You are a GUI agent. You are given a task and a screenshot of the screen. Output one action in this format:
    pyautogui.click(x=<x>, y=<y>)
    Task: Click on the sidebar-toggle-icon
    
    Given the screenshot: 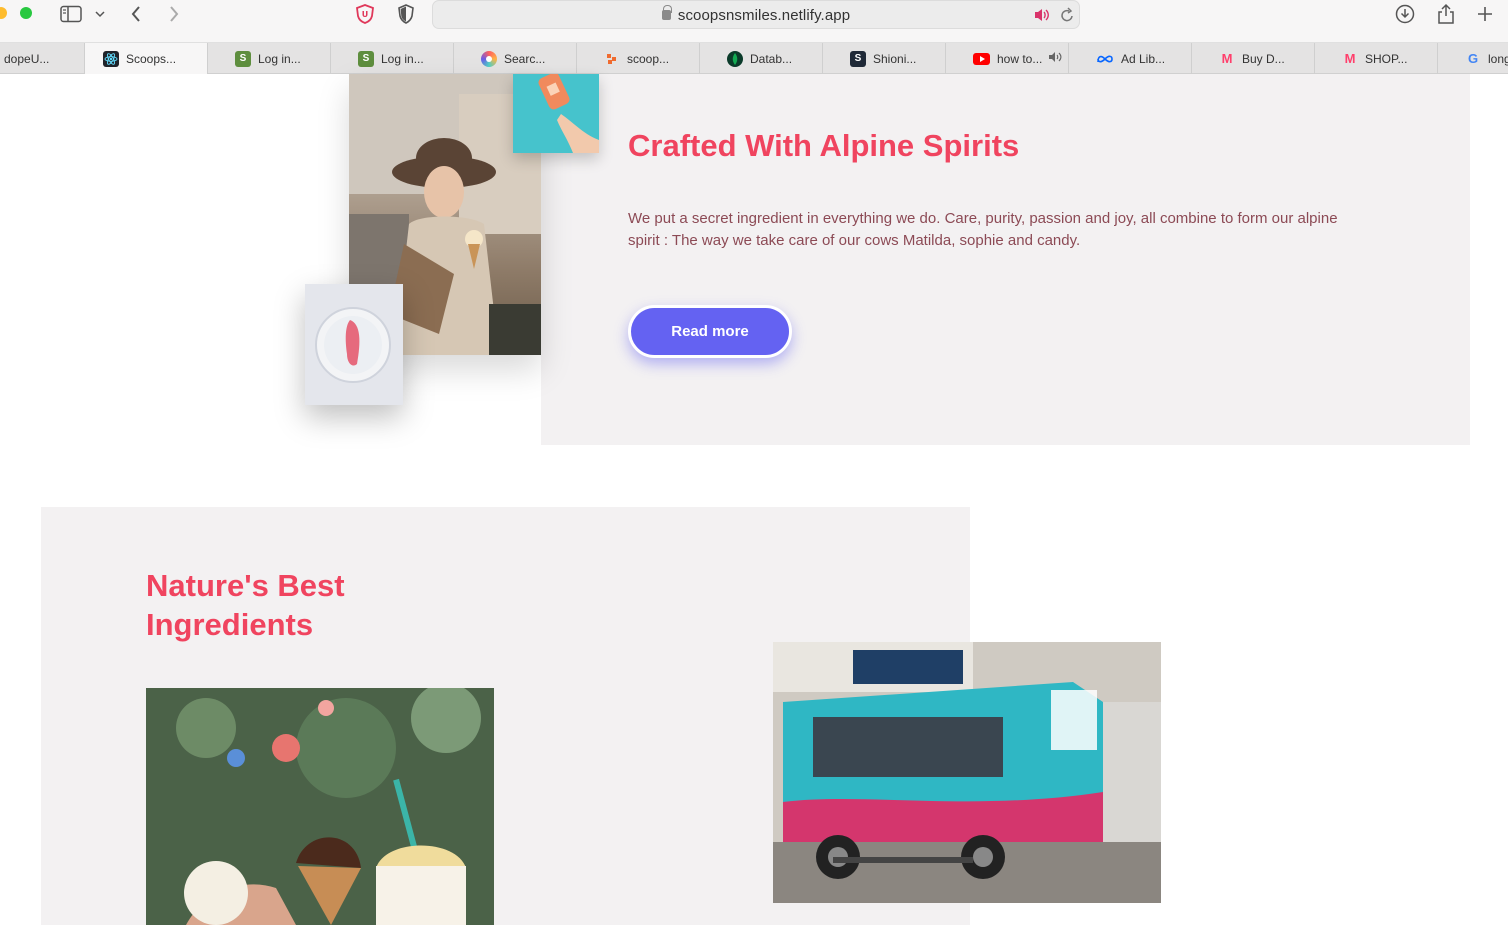 What is the action you would take?
    pyautogui.click(x=71, y=14)
    